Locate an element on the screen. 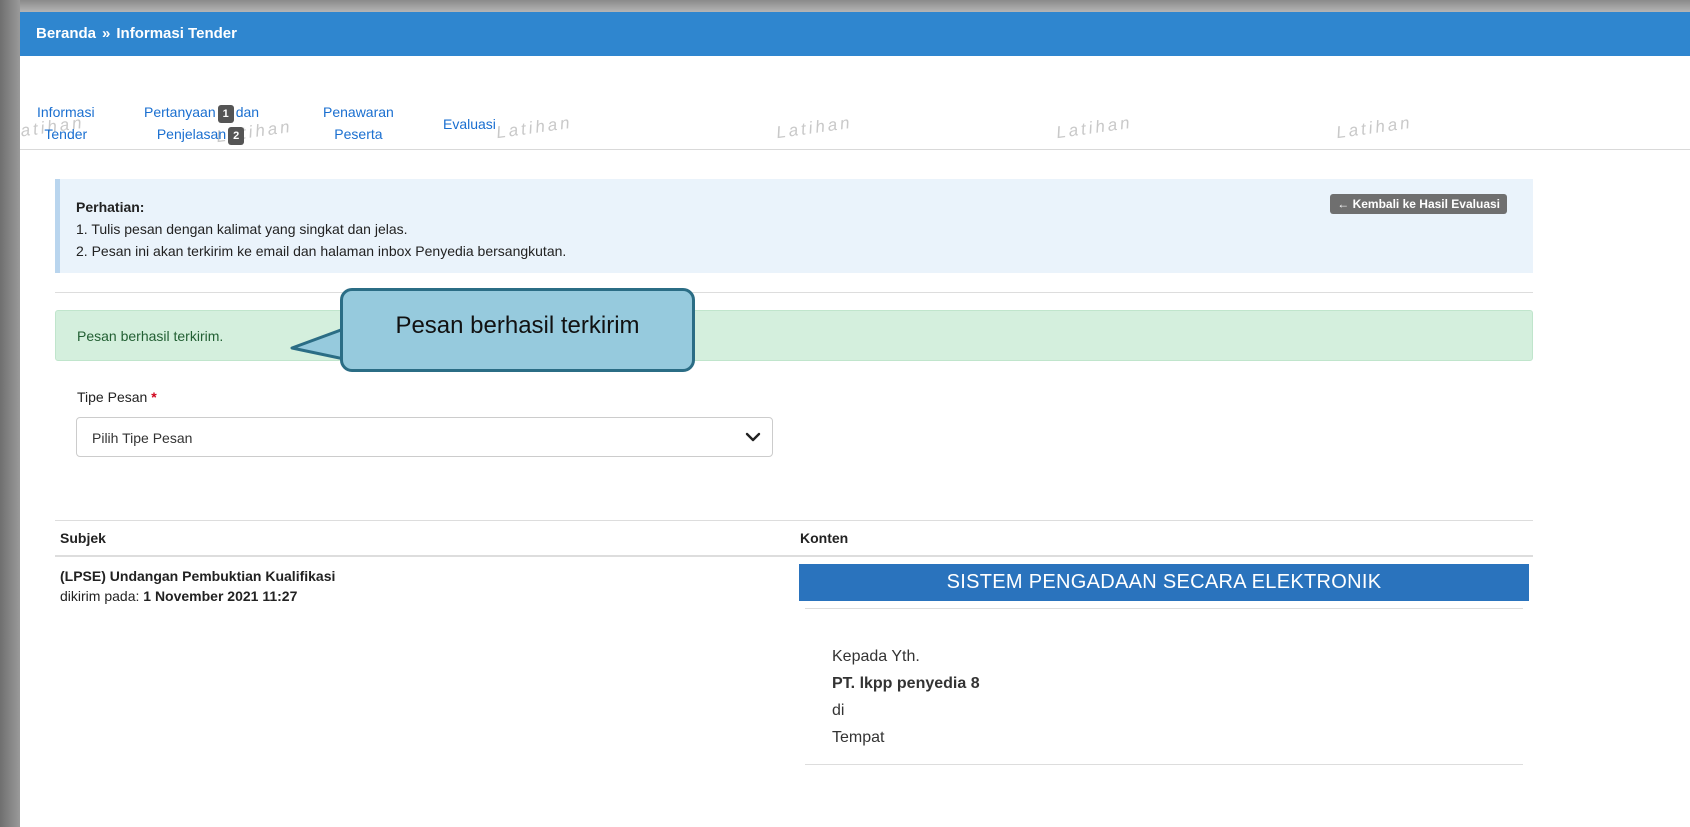 This screenshot has height=827, width=1690. tab-label: Peserta is located at coordinates (358, 134).